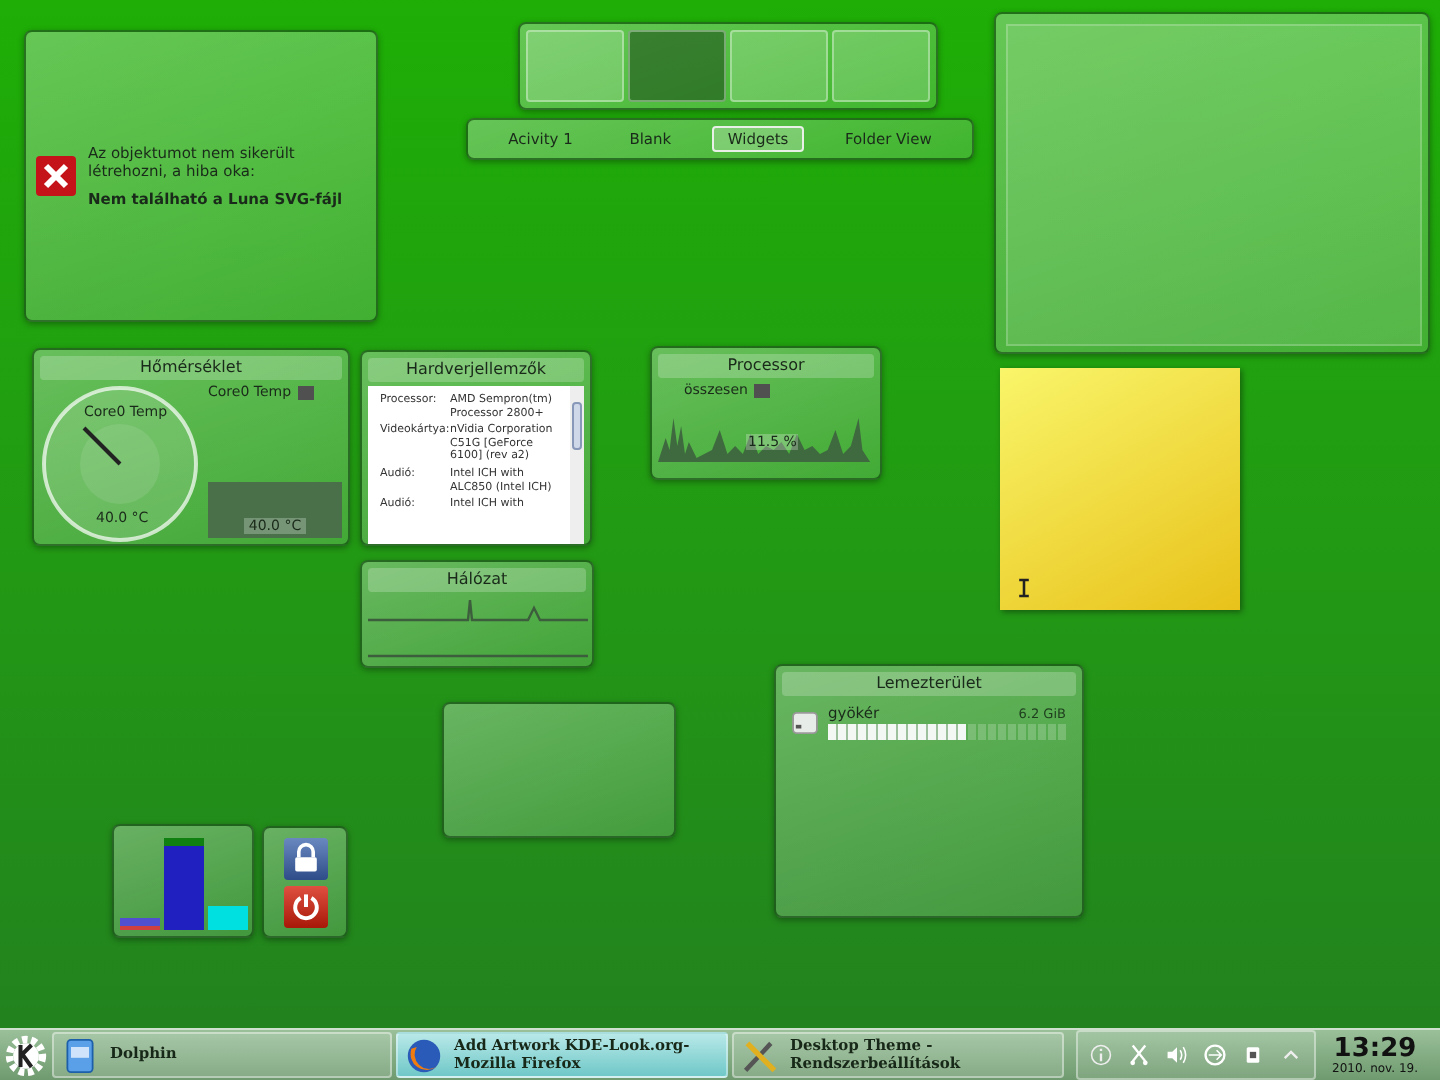  I want to click on widget-title: Lemezterület, so click(929, 684).